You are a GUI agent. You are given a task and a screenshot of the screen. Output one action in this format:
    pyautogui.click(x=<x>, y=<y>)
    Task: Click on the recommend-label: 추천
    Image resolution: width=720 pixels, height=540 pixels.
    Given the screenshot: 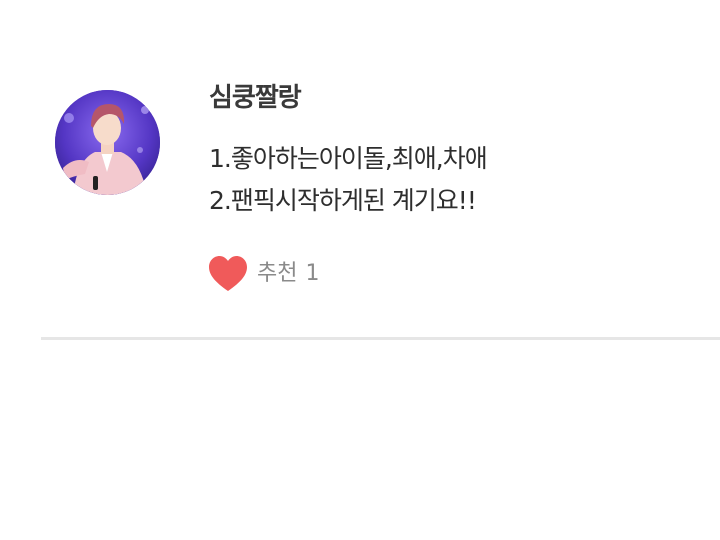 What is the action you would take?
    pyautogui.click(x=277, y=273)
    